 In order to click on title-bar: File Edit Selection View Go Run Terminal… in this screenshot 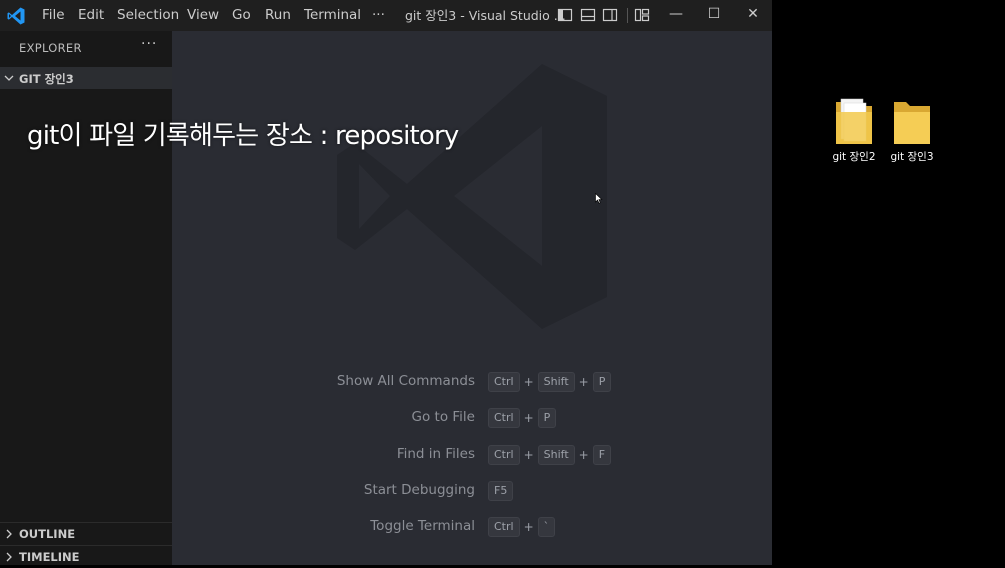, I will do `click(386, 15)`.